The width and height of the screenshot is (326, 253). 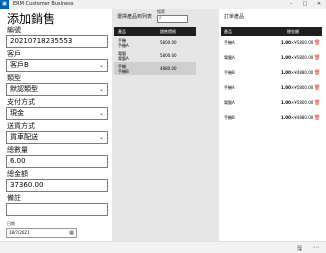 I want to click on calendar-icon: ▦, so click(x=71, y=233).